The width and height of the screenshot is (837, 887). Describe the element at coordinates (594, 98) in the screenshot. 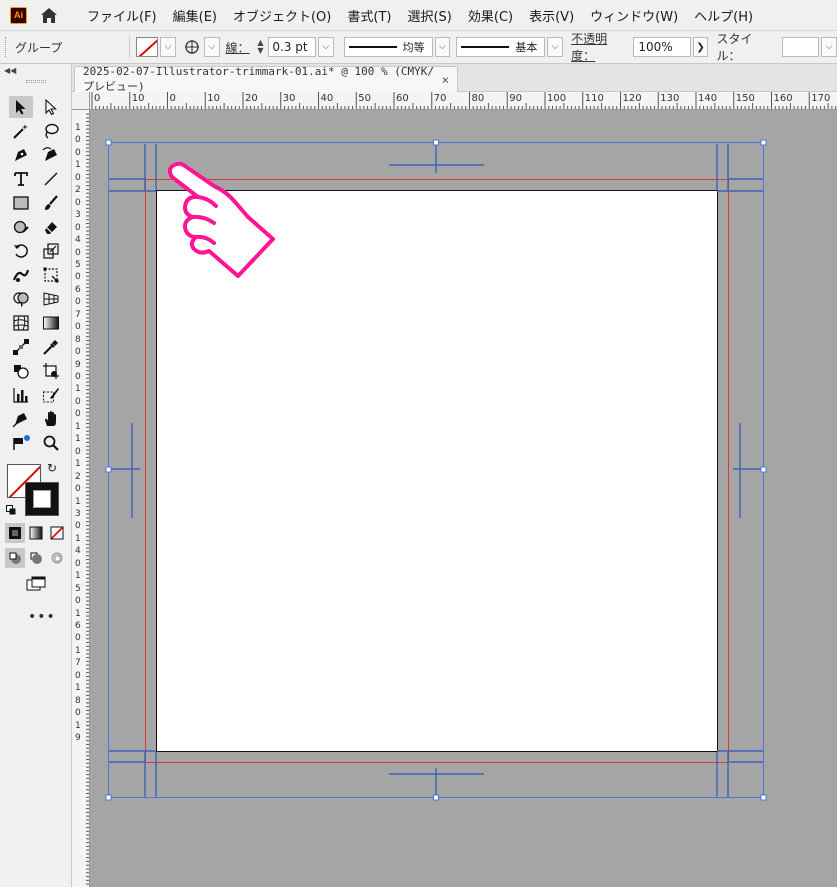

I see `ruler-h-label: 110` at that location.